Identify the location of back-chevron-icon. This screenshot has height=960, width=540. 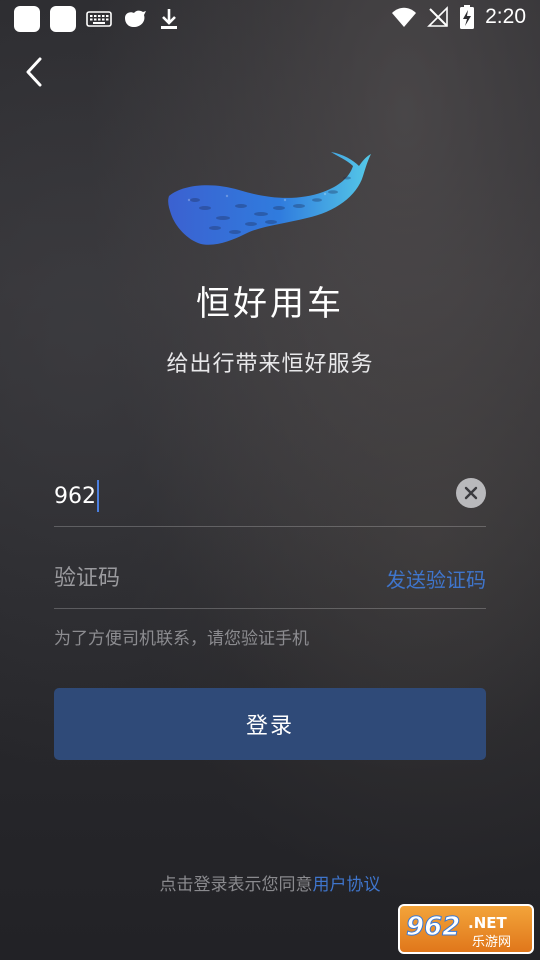
(34, 72).